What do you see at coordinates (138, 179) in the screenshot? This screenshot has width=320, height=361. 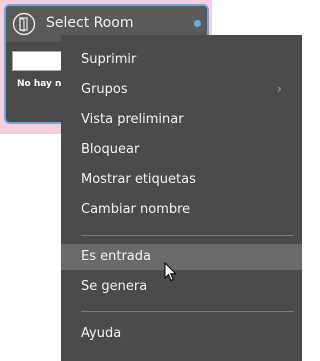 I see `menu-item-label: Mostrar etiquetas` at bounding box center [138, 179].